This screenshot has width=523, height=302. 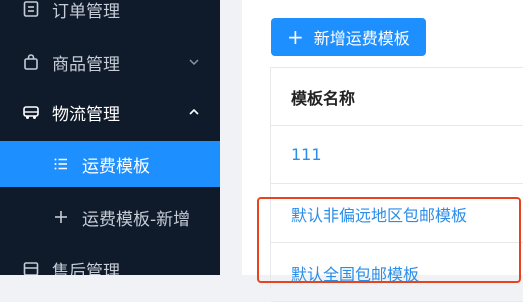 I want to click on add-shipping-template-button: + 新增运费模板, so click(x=348, y=37).